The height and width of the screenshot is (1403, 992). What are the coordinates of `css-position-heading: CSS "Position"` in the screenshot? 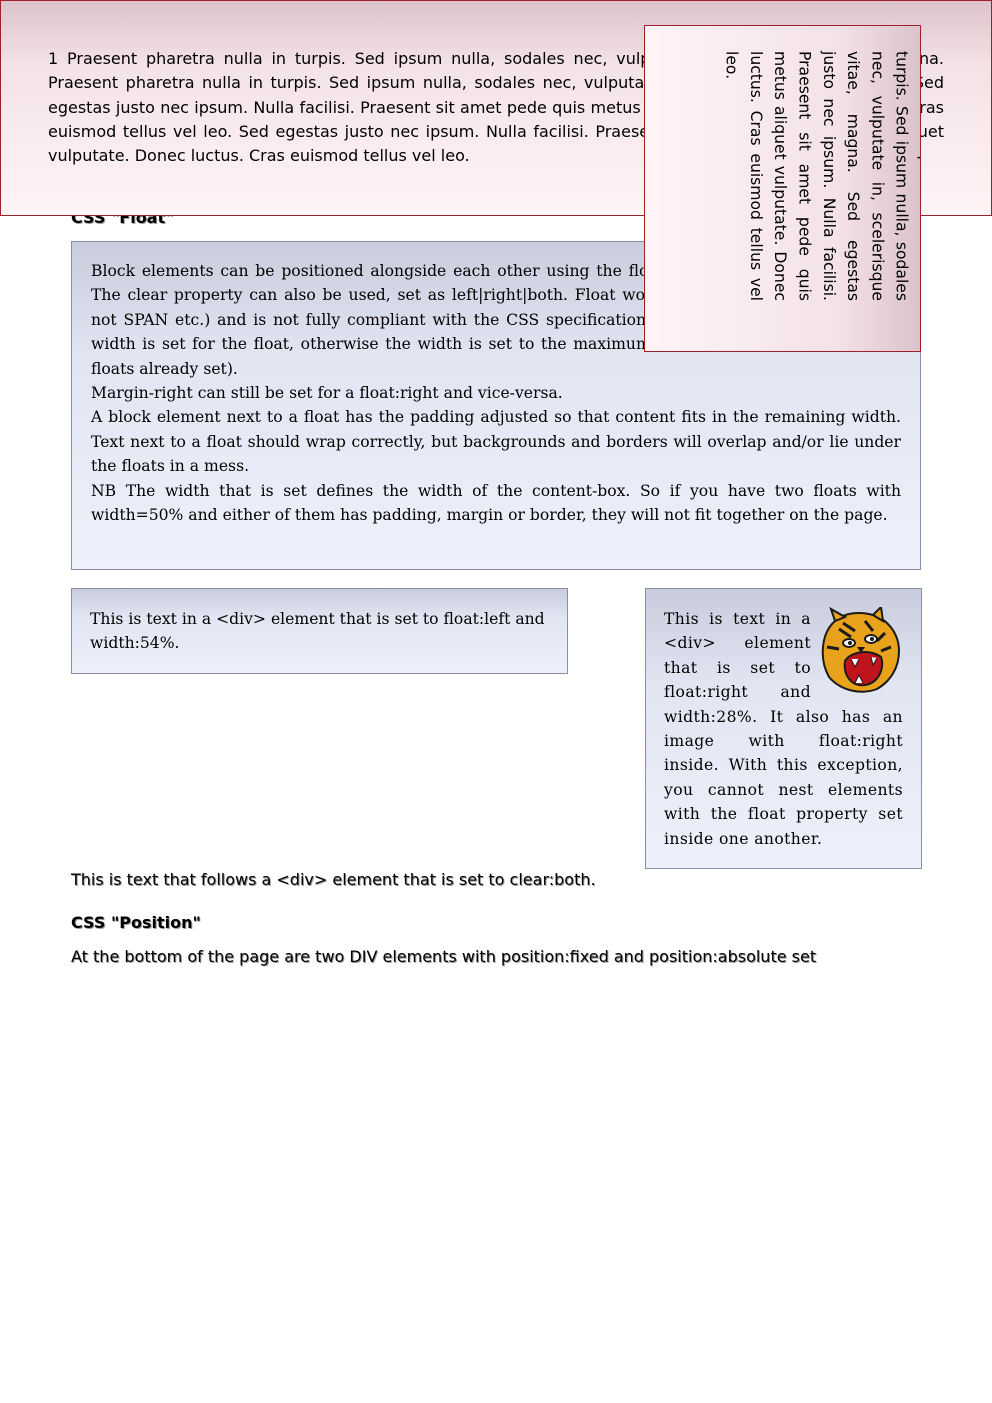 It's located at (136, 922).